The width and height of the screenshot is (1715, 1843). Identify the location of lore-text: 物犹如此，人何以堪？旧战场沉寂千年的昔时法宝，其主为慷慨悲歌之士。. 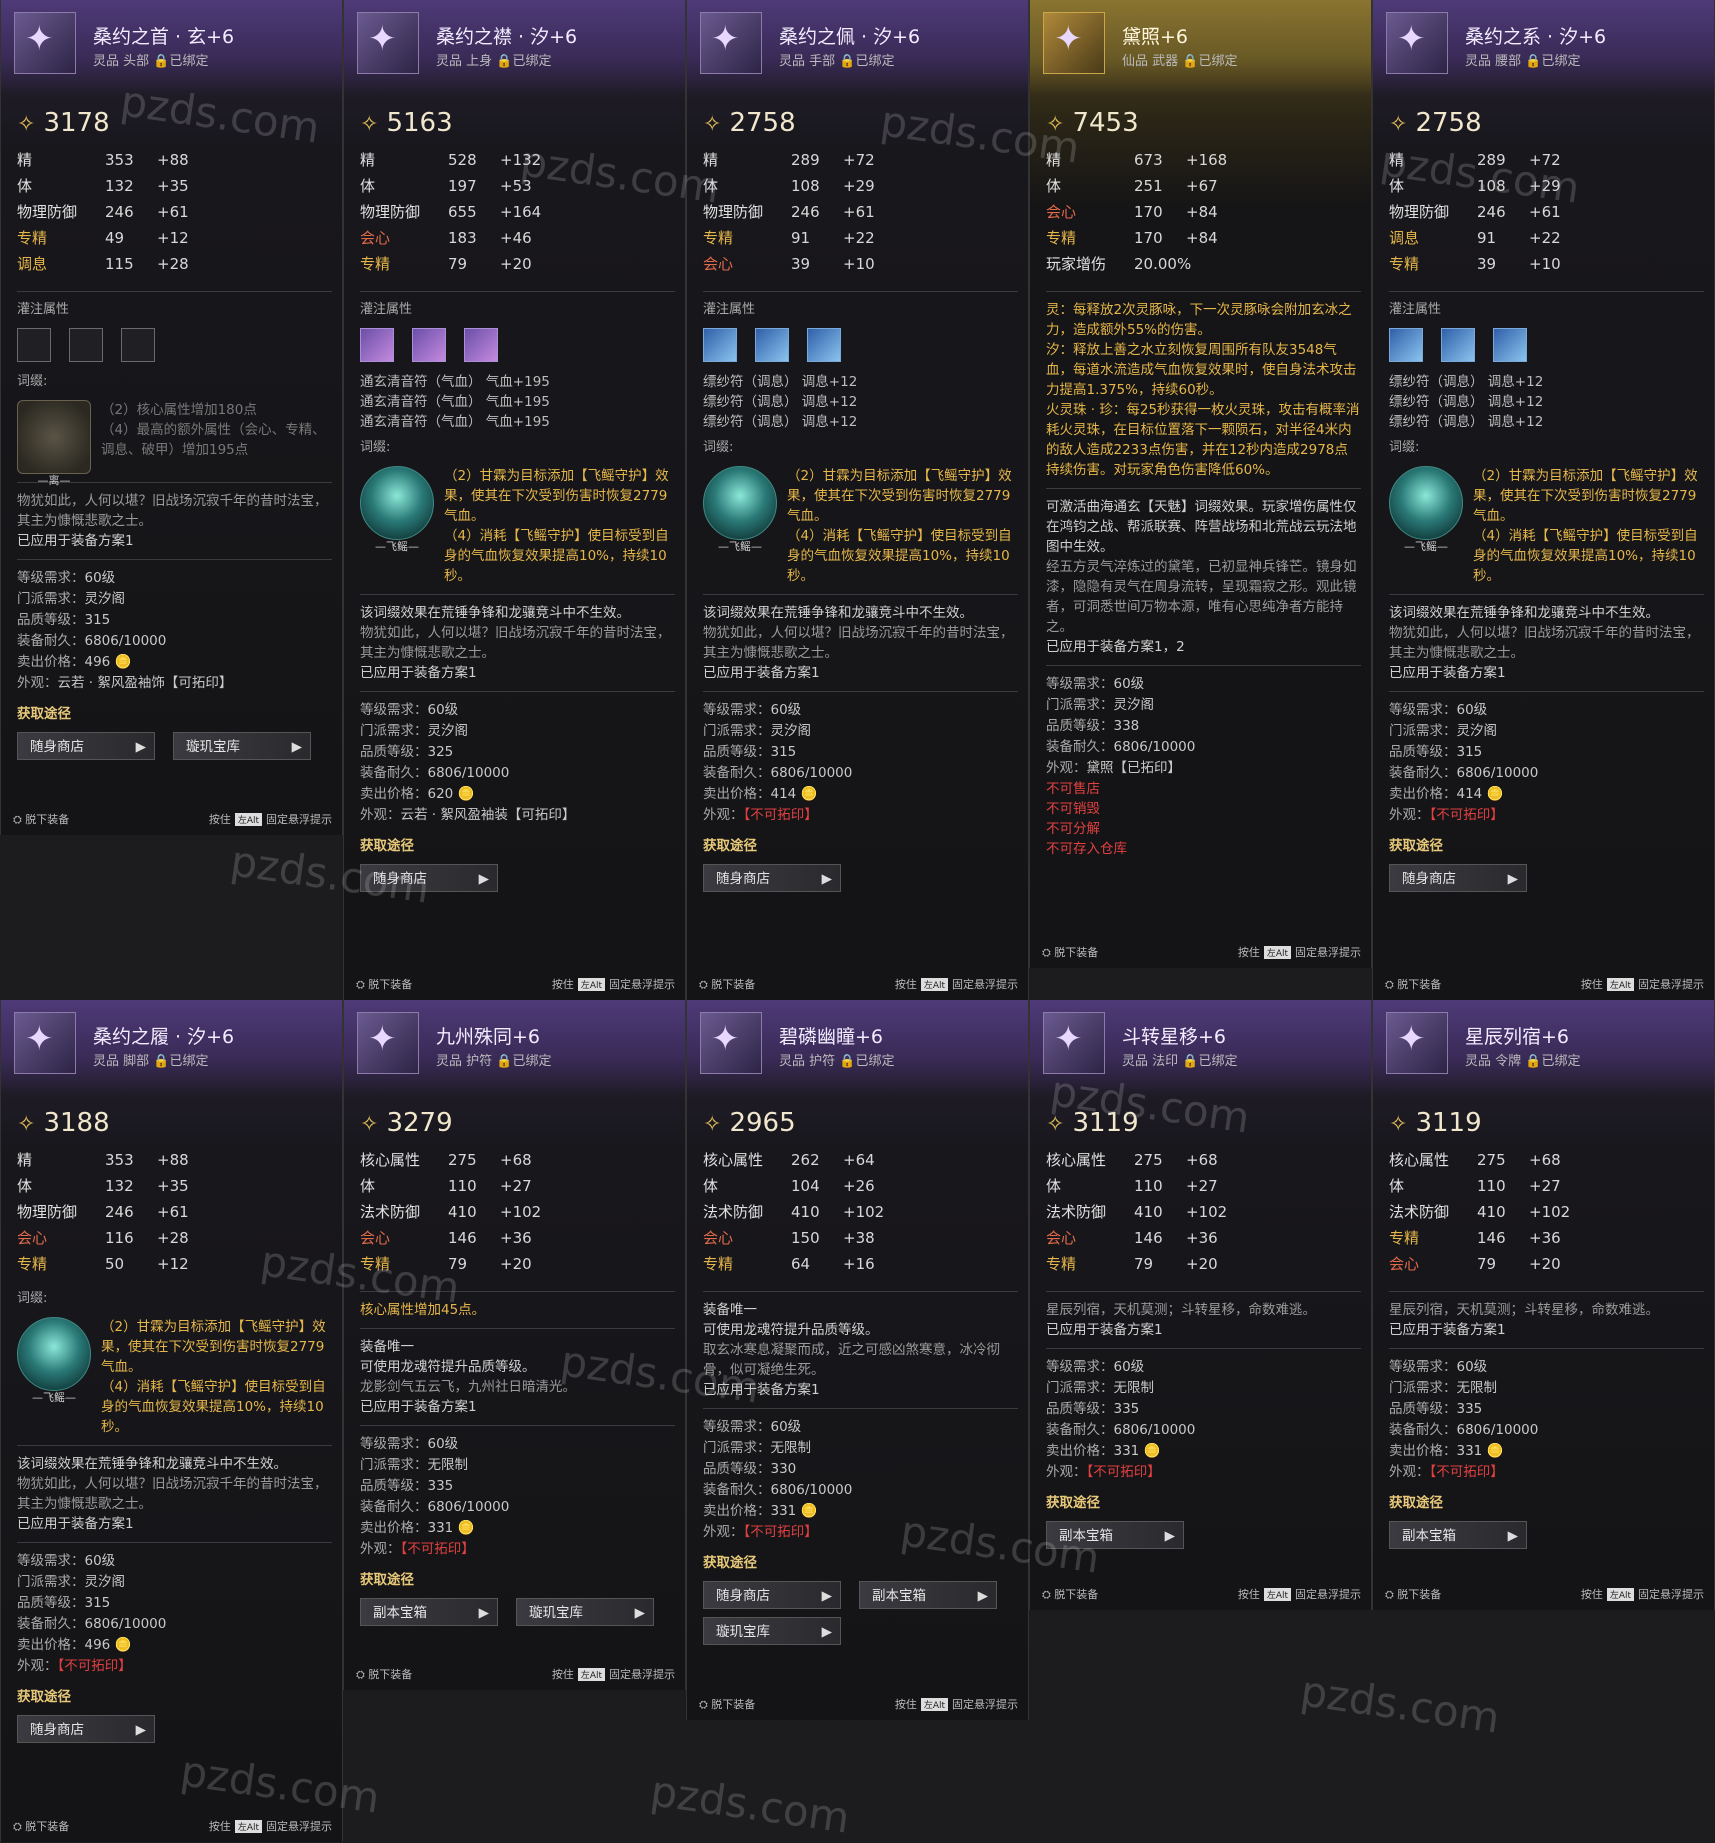
(858, 643).